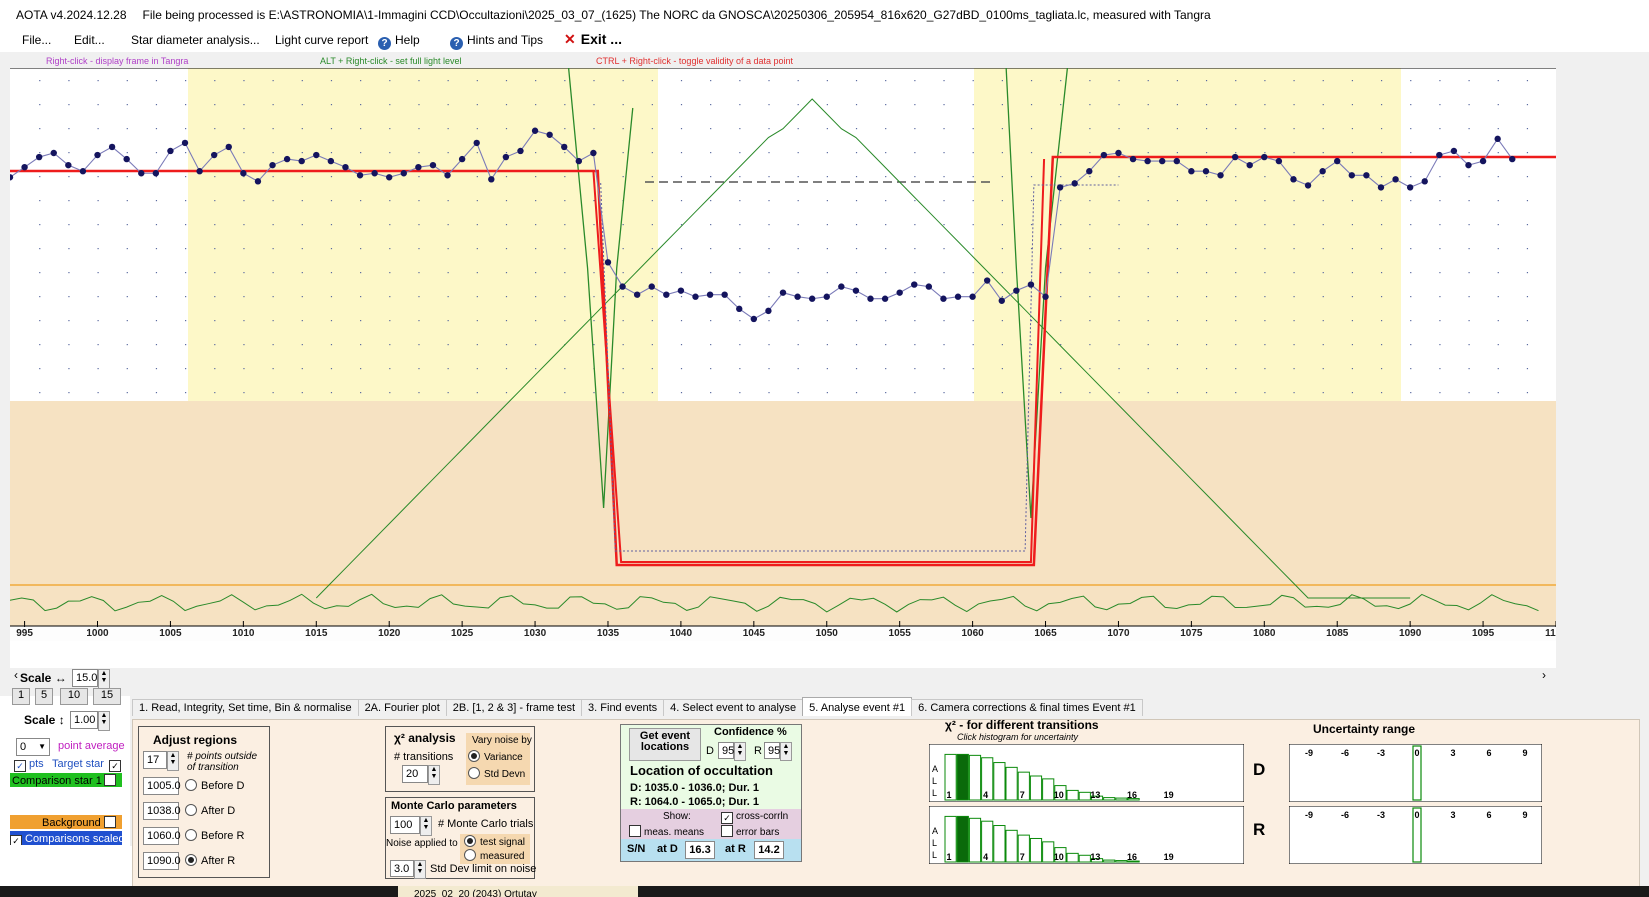  I want to click on test-signal-option: test signal, so click(494, 841).